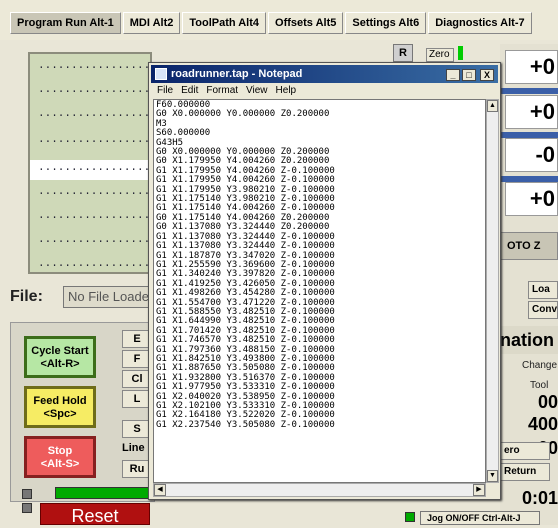 The height and width of the screenshot is (528, 558). What do you see at coordinates (529, 340) in the screenshot?
I see `section-title: nation` at bounding box center [529, 340].